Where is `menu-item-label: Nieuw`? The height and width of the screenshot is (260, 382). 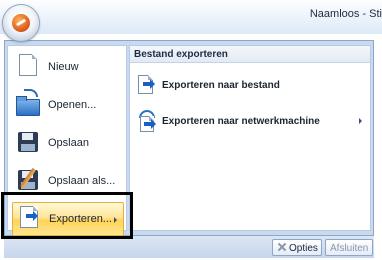 menu-item-label: Nieuw is located at coordinates (63, 67).